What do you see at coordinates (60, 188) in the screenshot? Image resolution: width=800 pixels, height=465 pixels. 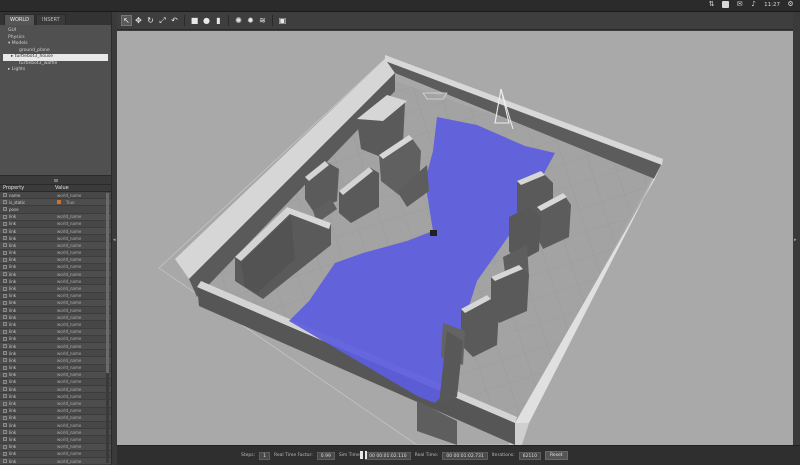 I see `value-column-header: Value` at bounding box center [60, 188].